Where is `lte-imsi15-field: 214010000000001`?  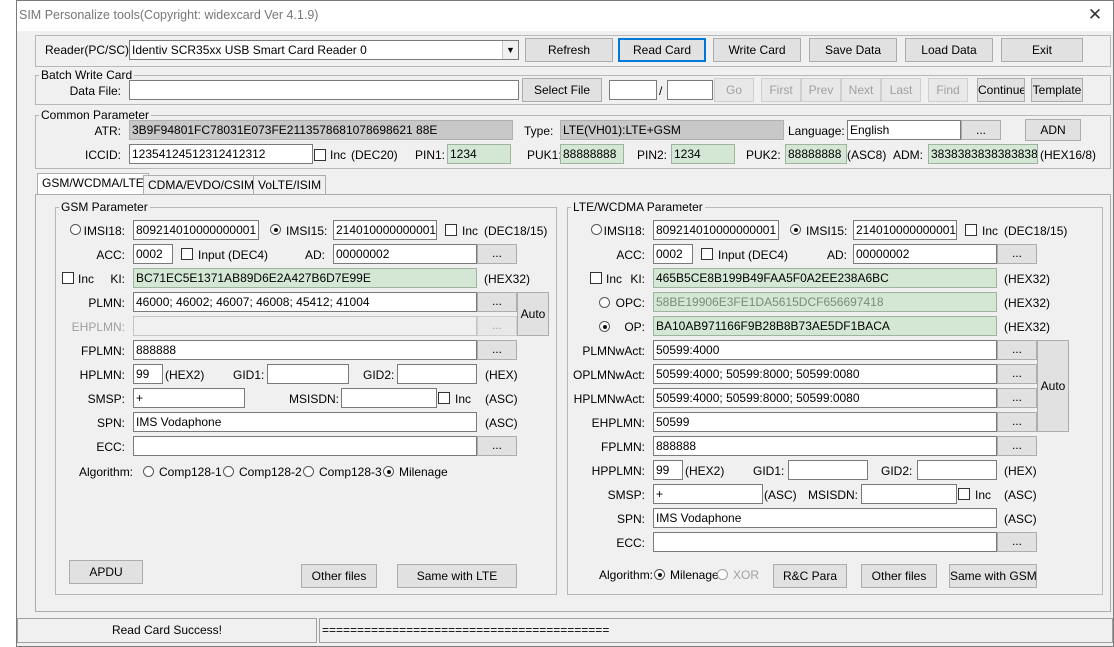
lte-imsi15-field: 214010000000001 is located at coordinates (905, 230).